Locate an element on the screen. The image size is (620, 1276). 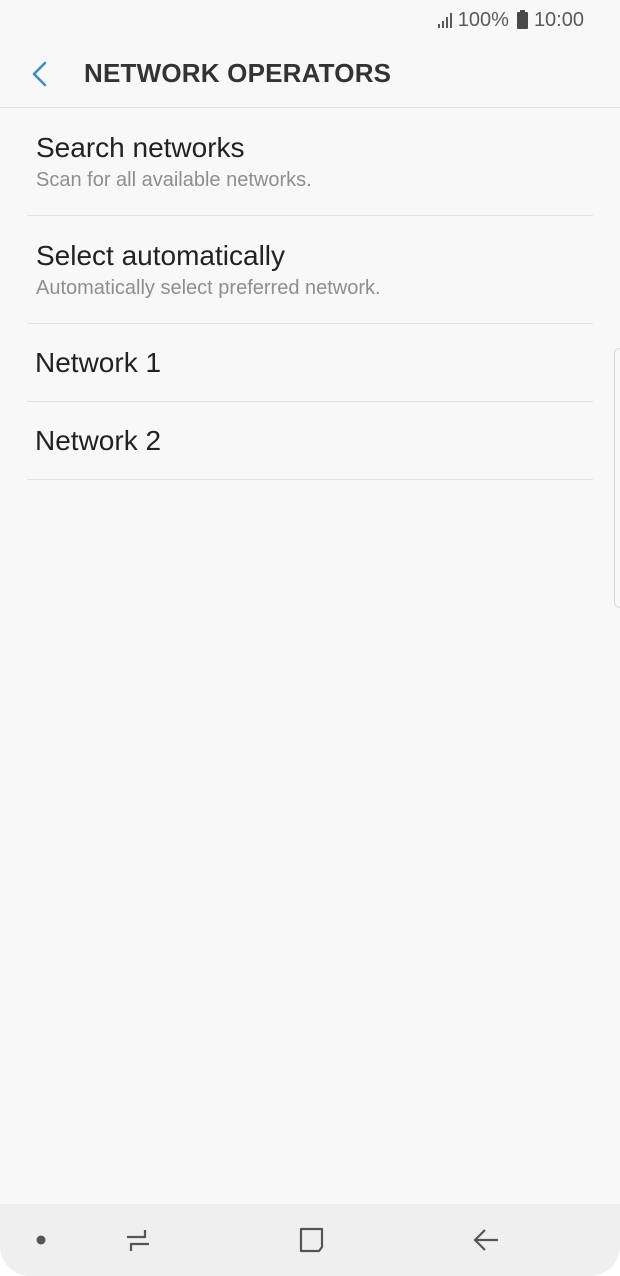
list-item-title: Search networks is located at coordinates (140, 147).